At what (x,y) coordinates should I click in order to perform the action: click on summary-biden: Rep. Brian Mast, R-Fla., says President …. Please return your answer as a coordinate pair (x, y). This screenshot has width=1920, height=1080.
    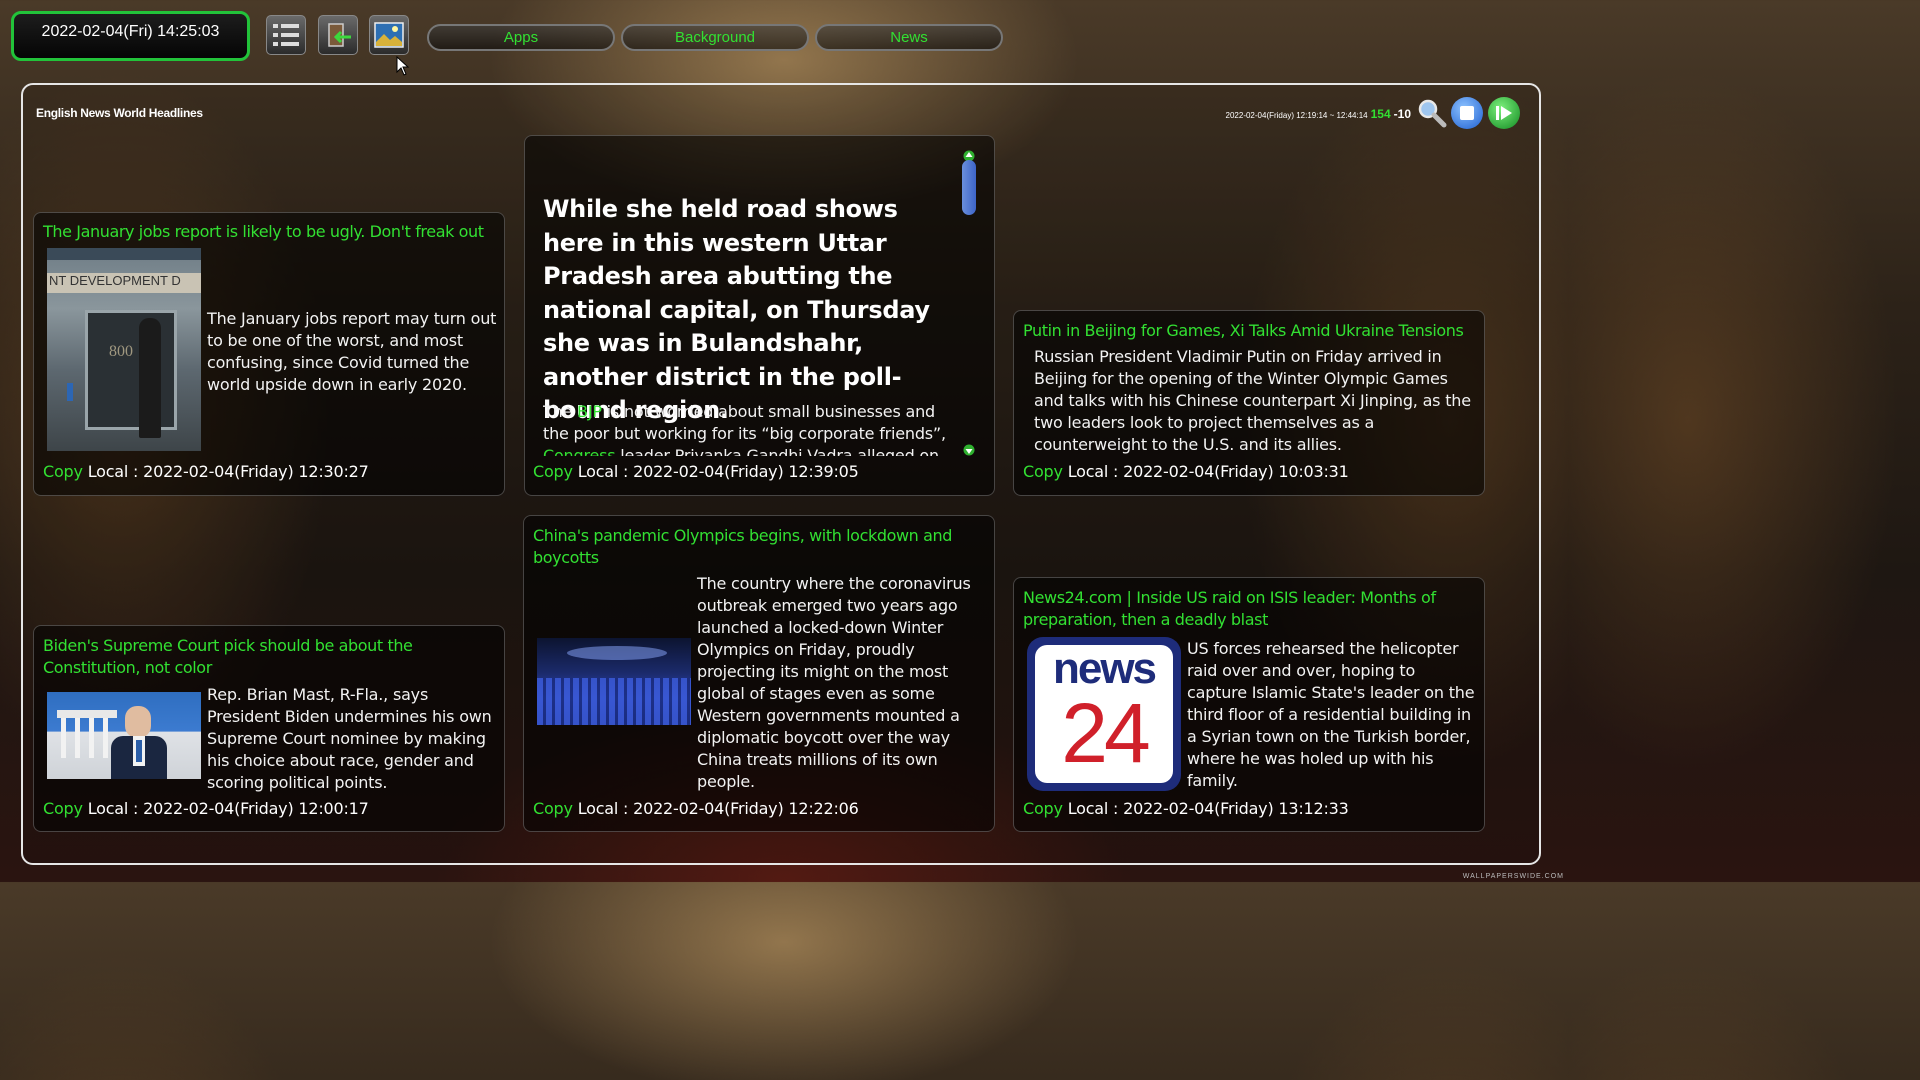
    Looking at the image, I should click on (349, 738).